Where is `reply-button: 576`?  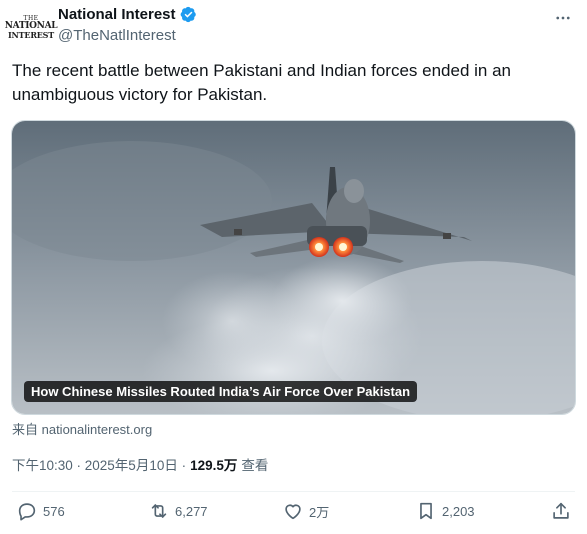
reply-button: 576 is located at coordinates (40, 511).